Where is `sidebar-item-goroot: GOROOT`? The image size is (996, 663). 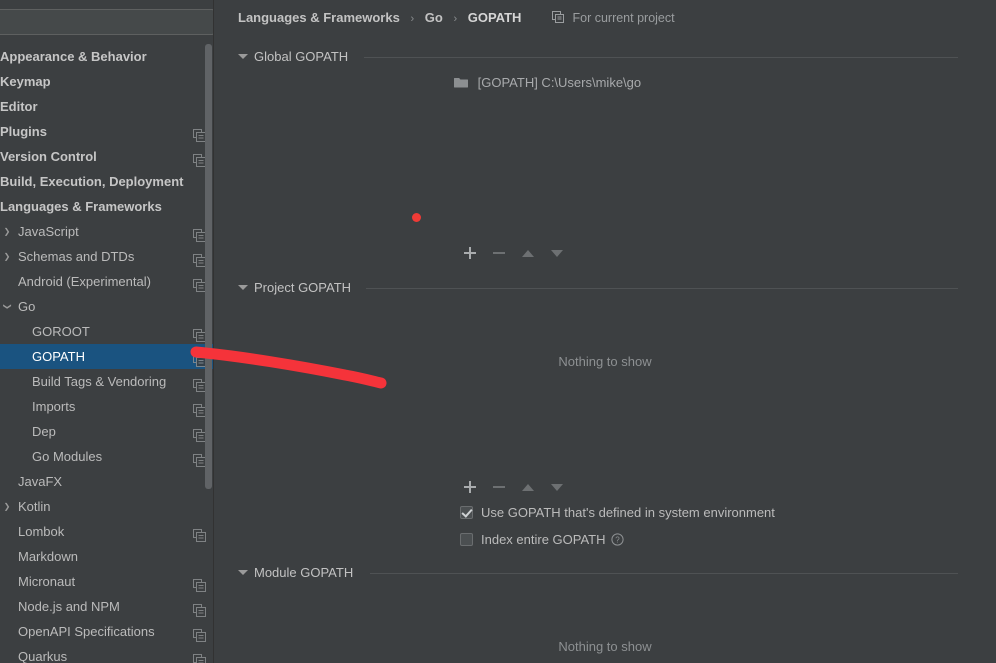 sidebar-item-goroot: GOROOT is located at coordinates (107, 331).